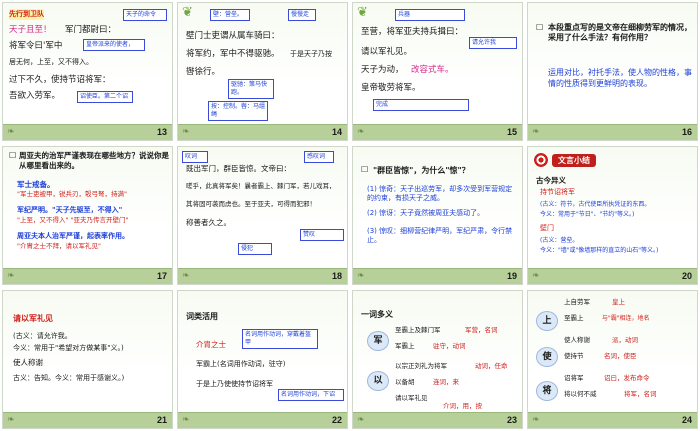 The height and width of the screenshot is (431, 700). I want to click on annotation-box: 名词用作动词，下诏, so click(311, 395).